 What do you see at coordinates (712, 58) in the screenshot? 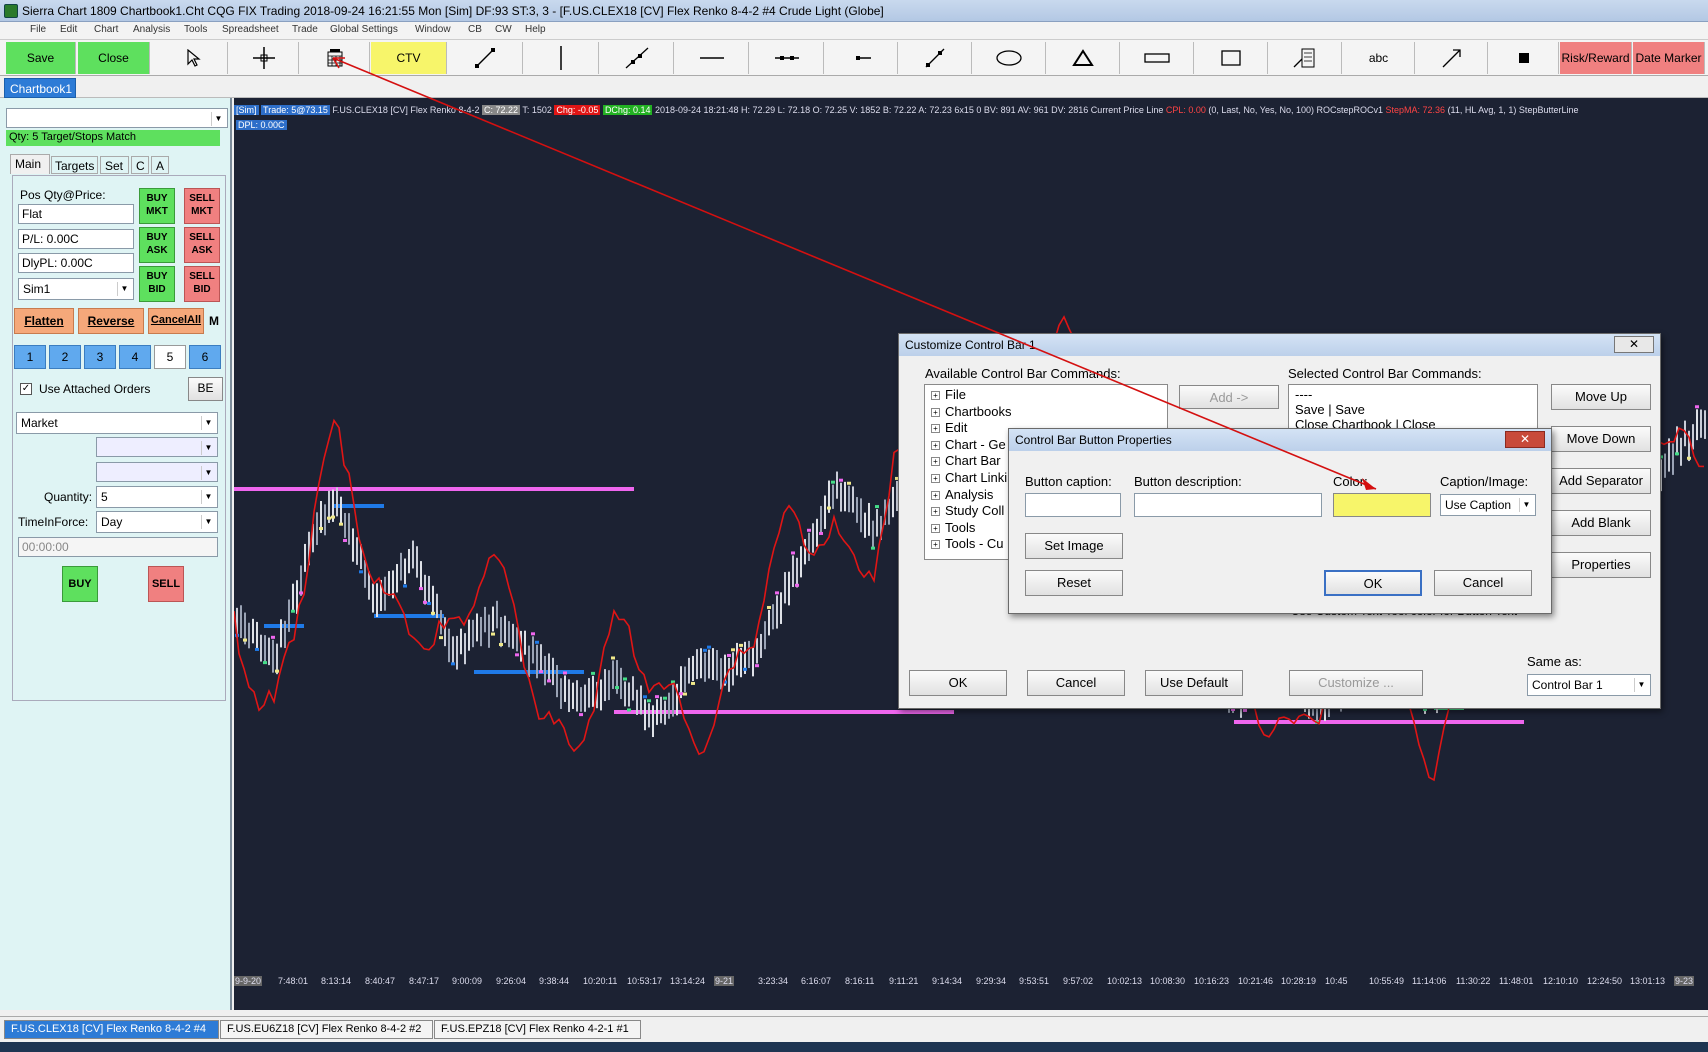
I see `horizontal-line-tool-button` at bounding box center [712, 58].